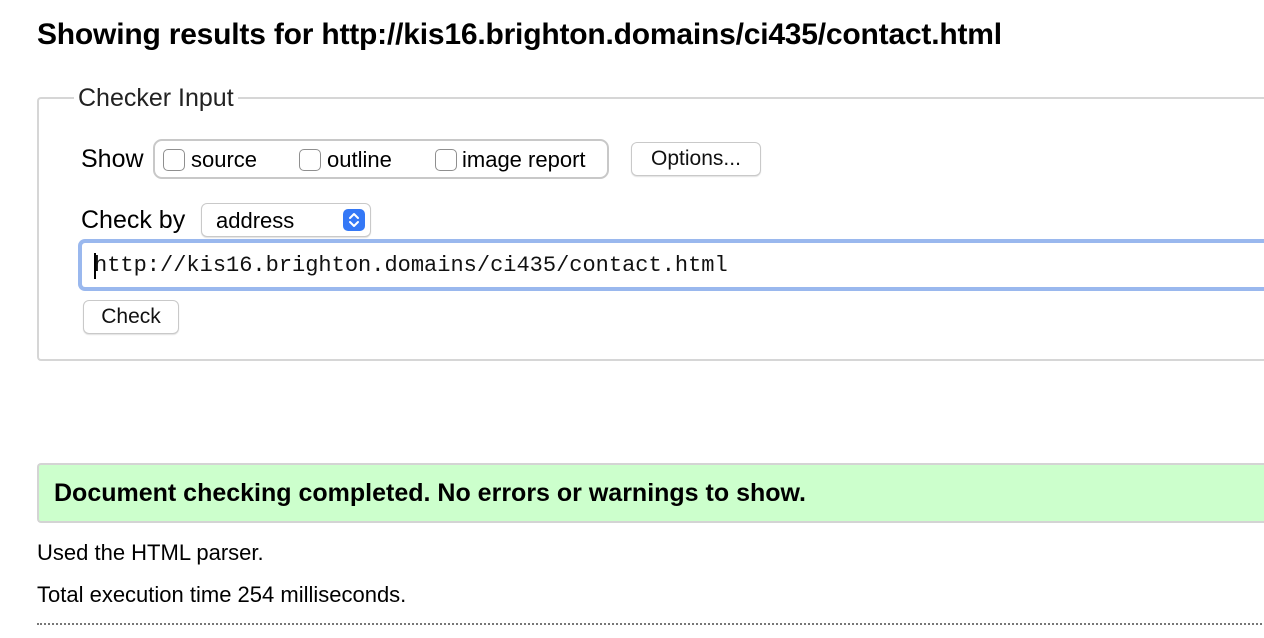 The height and width of the screenshot is (638, 1264). I want to click on parser-info: Used the HTML parser., so click(150, 552).